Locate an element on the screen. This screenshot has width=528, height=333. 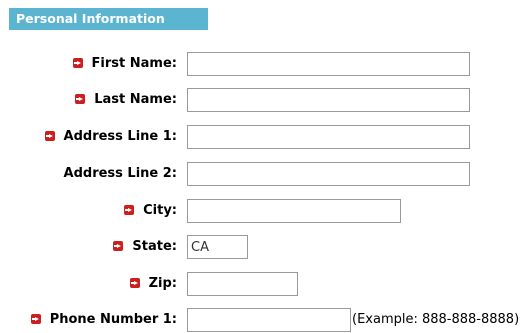
first-name-row: First Name: is located at coordinates (264, 64).